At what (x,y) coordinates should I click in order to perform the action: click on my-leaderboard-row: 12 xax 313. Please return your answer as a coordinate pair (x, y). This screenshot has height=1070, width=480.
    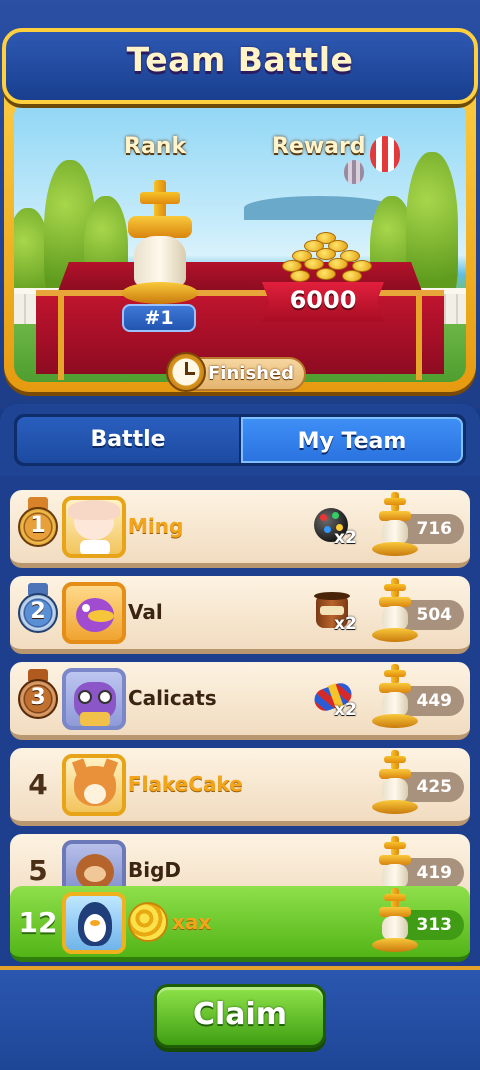
    Looking at the image, I should click on (240, 924).